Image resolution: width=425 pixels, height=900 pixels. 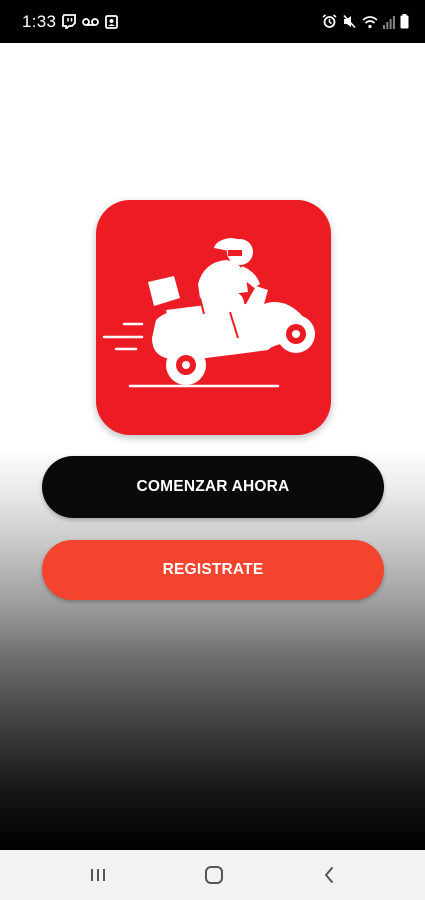 What do you see at coordinates (98, 875) in the screenshot?
I see `recent-apps-icon` at bounding box center [98, 875].